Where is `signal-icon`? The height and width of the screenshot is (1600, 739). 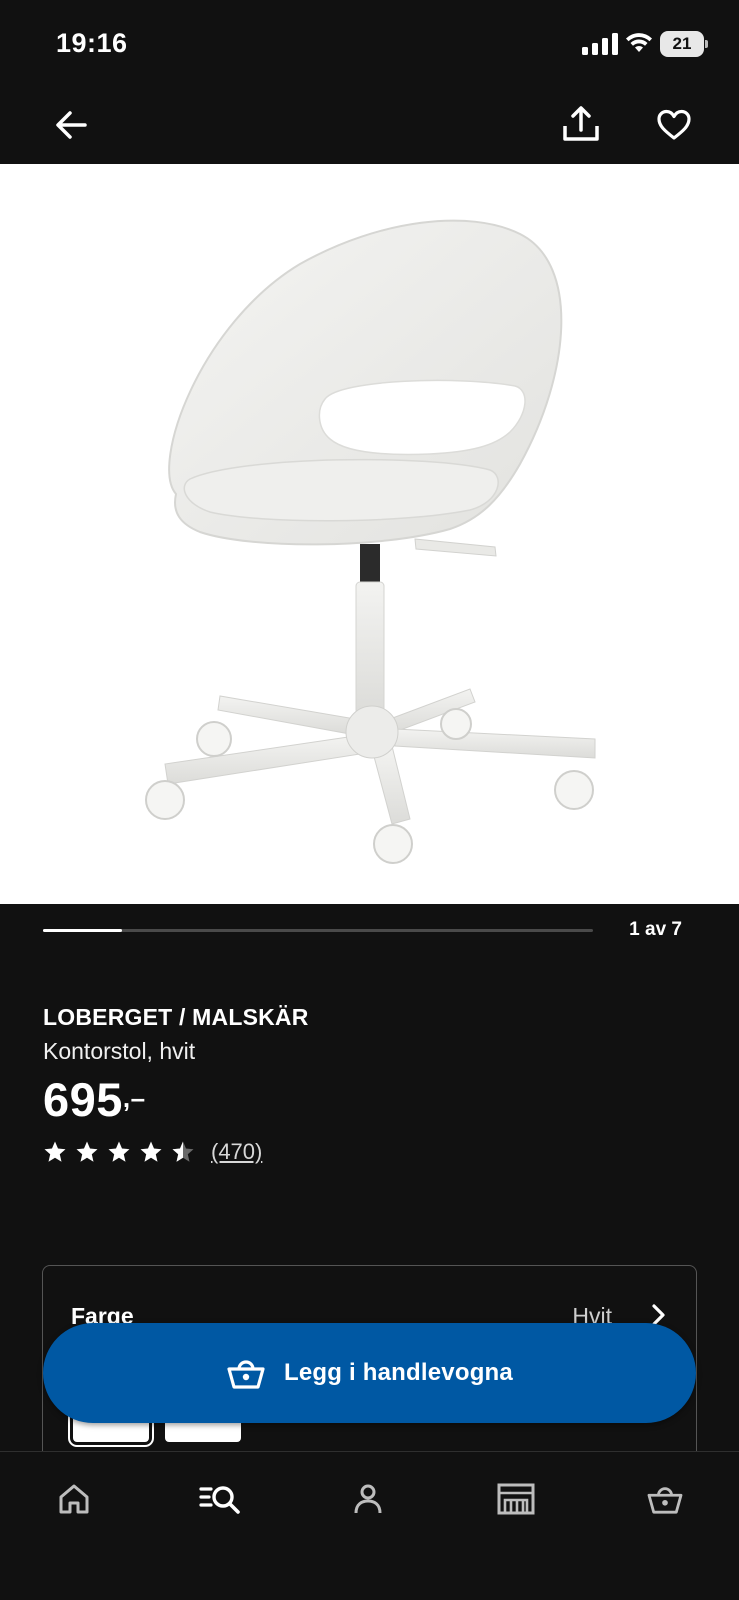
signal-icon is located at coordinates (600, 44).